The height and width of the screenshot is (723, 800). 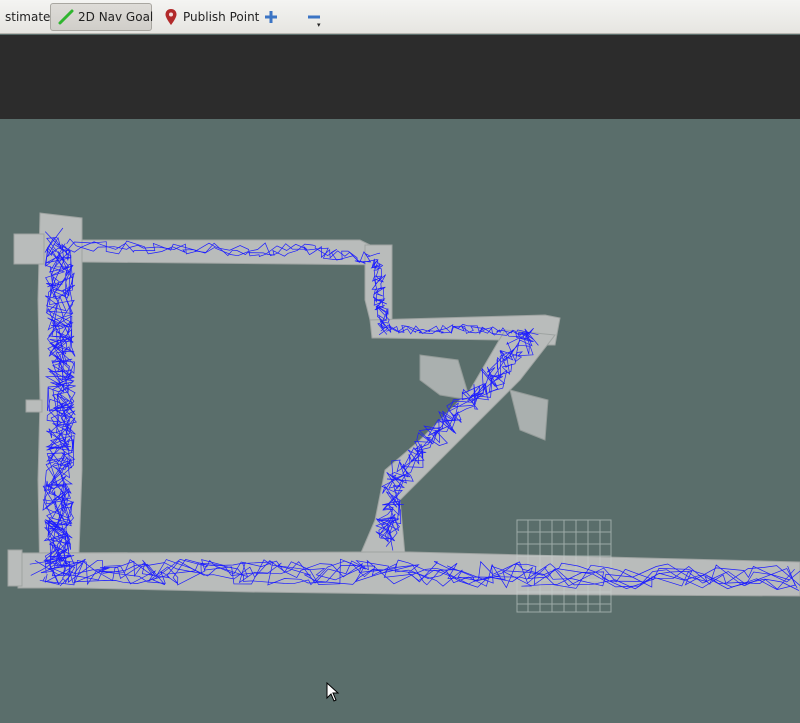 I want to click on free-space-top-corridor, so click(x=237, y=252).